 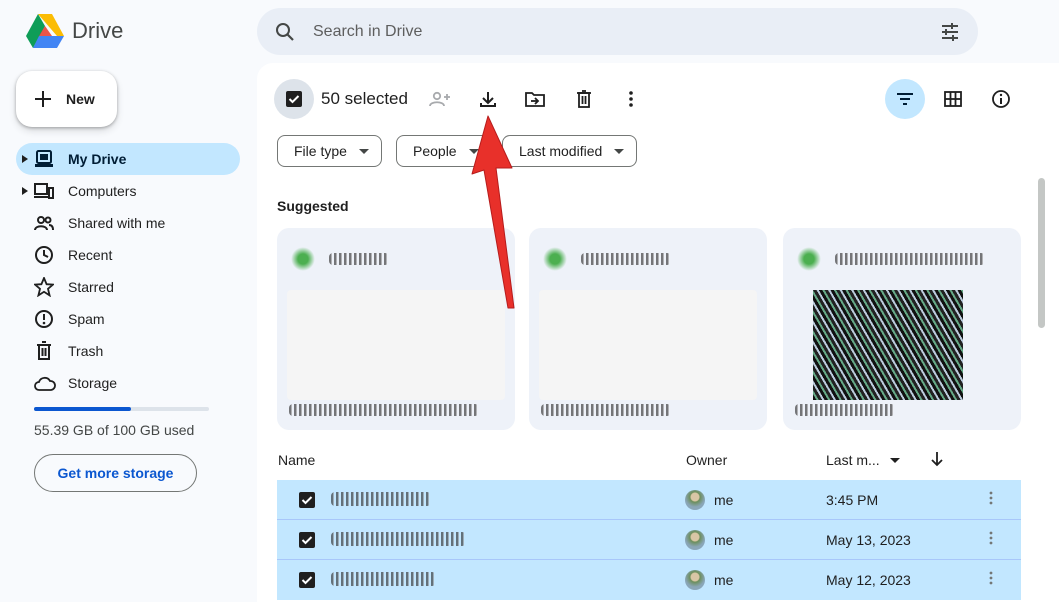 I want to click on table-row: me 3:45 PM, so click(x=649, y=500).